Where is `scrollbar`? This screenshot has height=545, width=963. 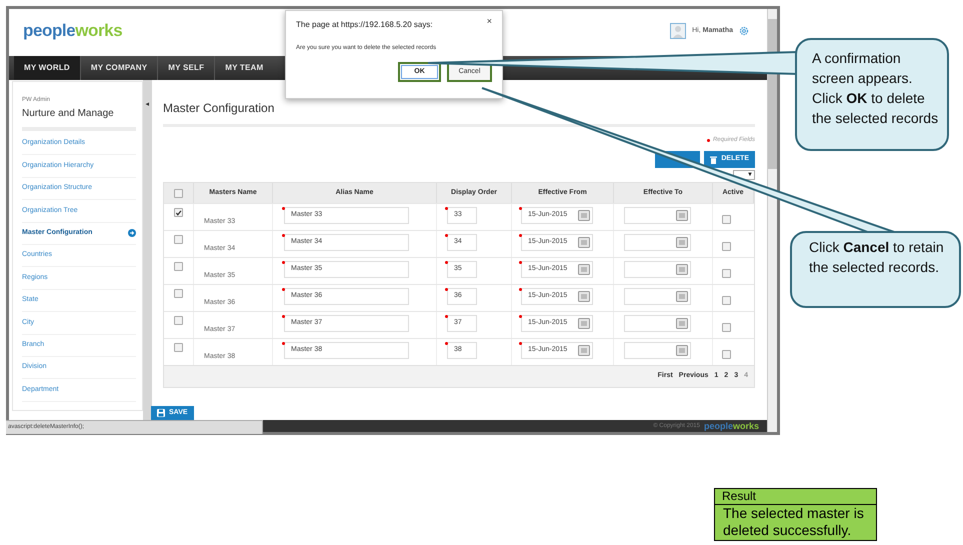 scrollbar is located at coordinates (772, 220).